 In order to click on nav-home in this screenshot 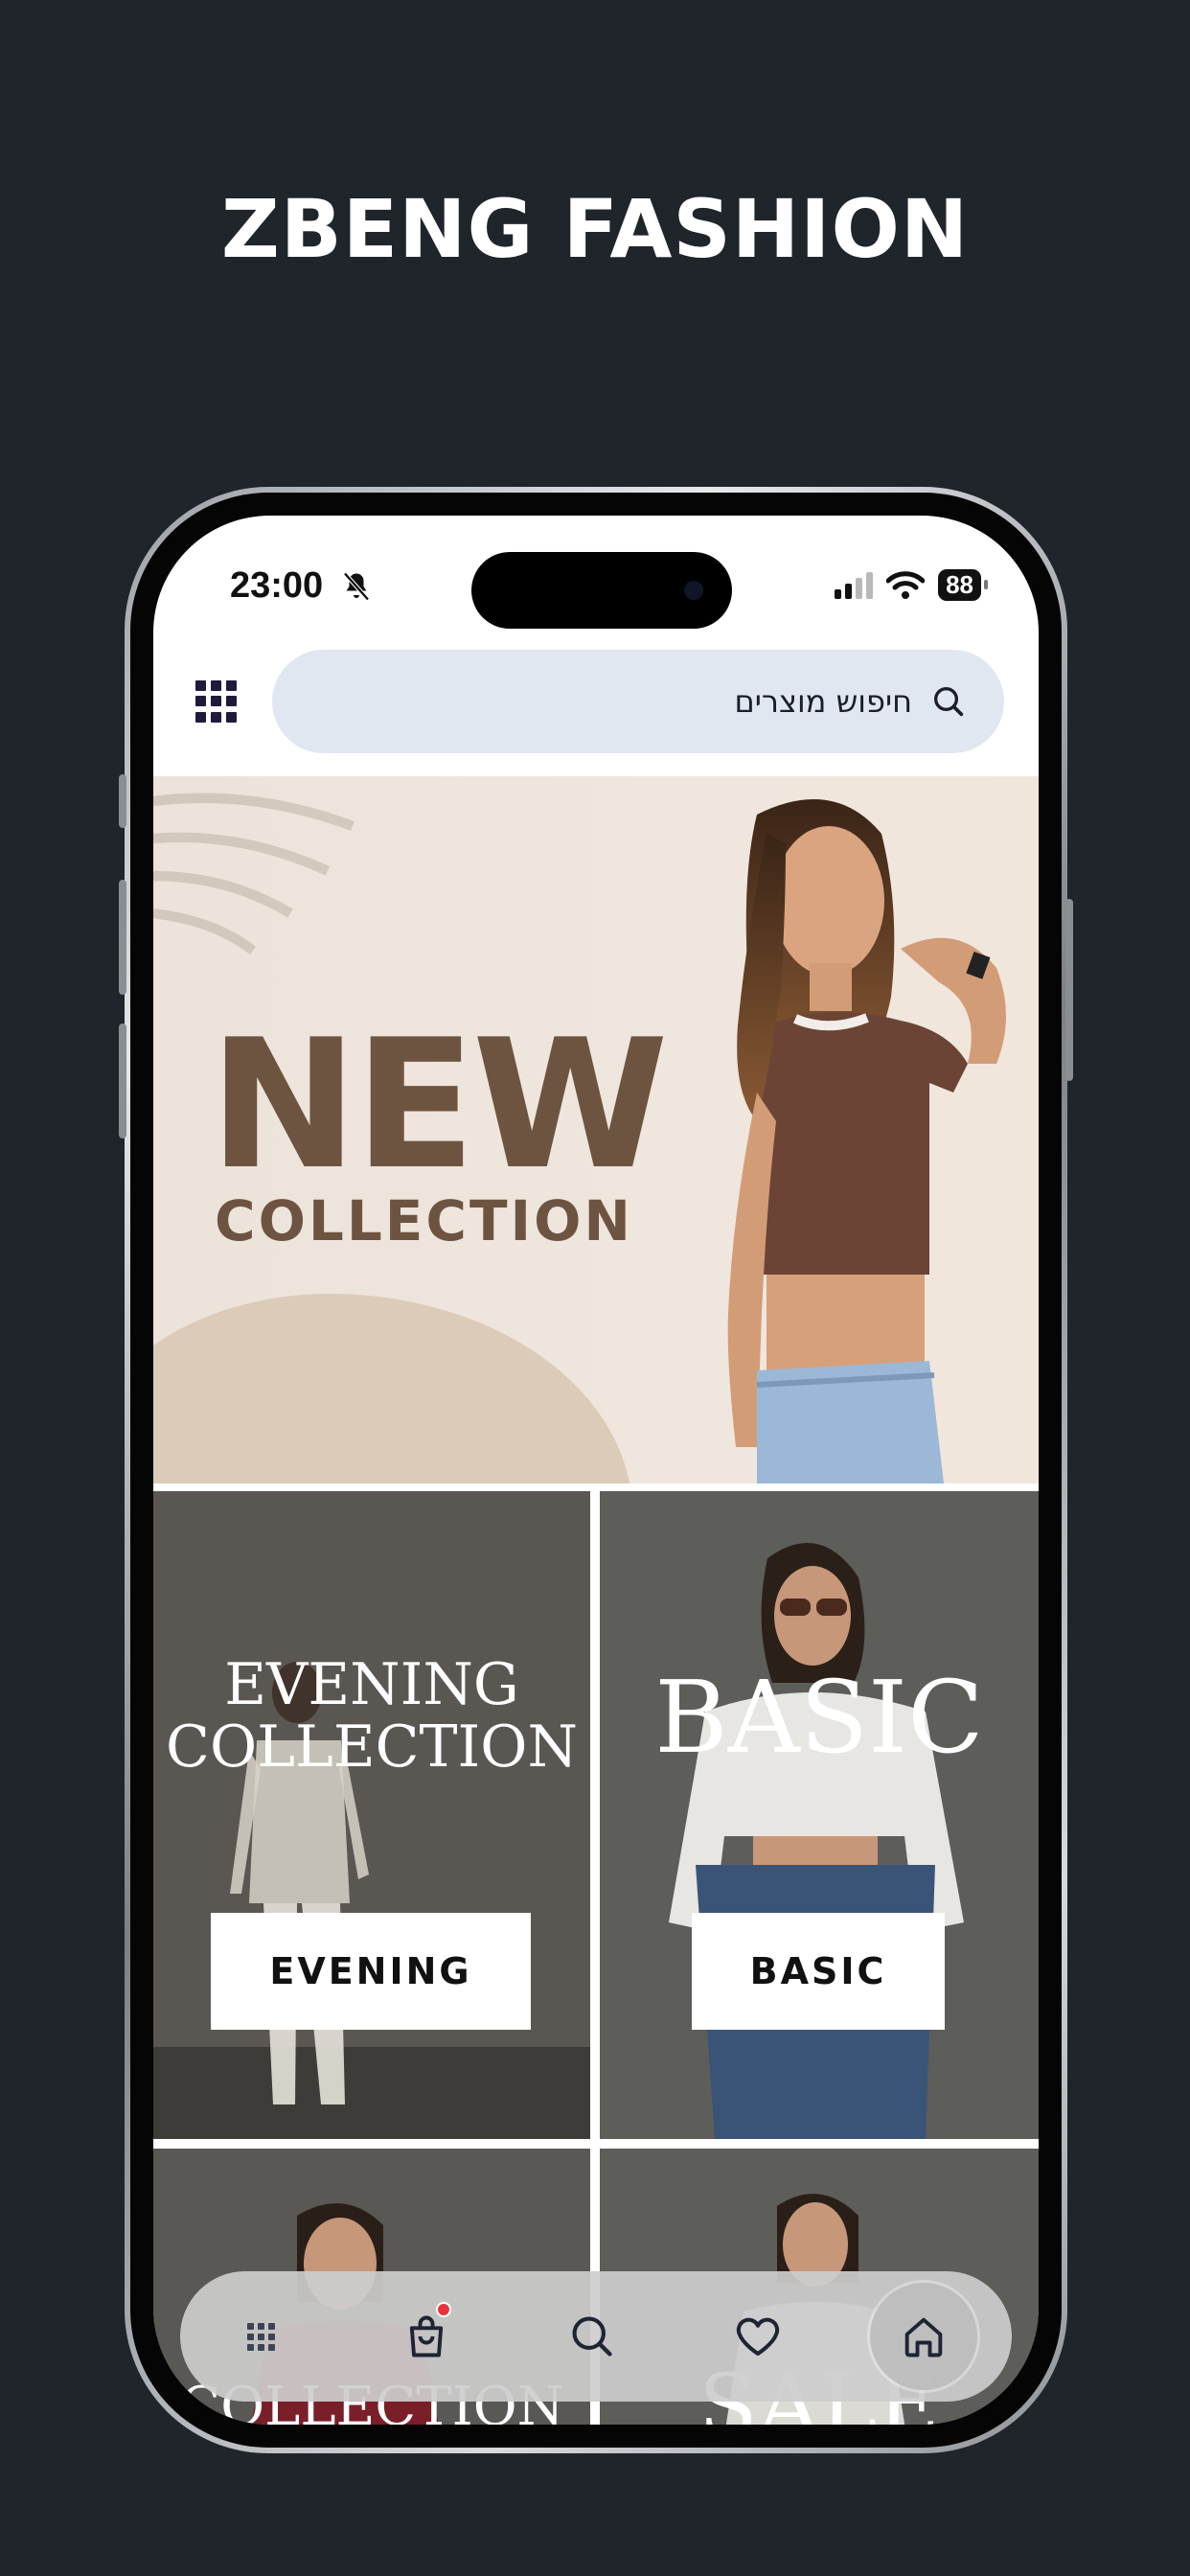, I will do `click(924, 2336)`.